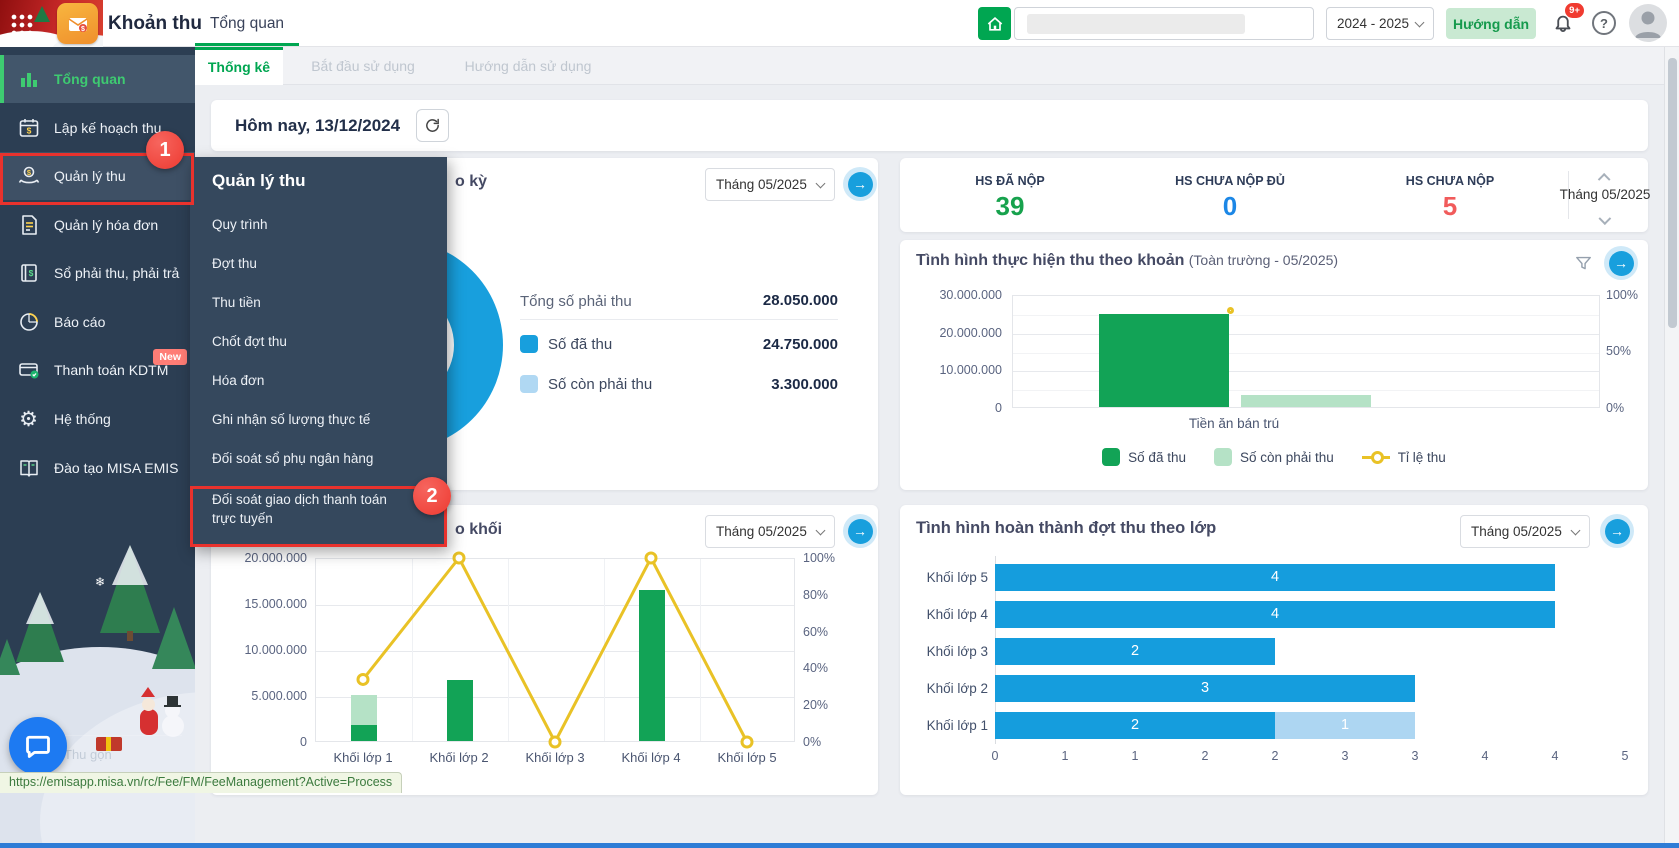 This screenshot has height=848, width=1679. Describe the element at coordinates (80, 322) in the screenshot. I see `sidebar-item-label: Báo cáo` at that location.